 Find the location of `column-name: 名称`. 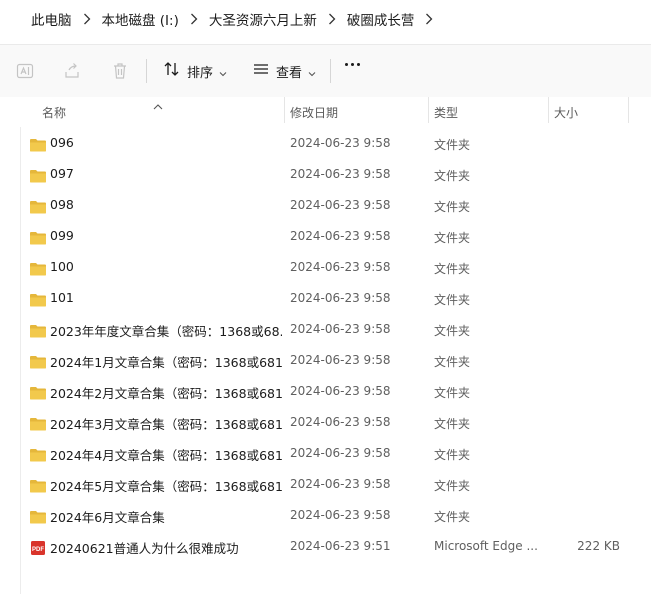

column-name: 名称 is located at coordinates (54, 112).